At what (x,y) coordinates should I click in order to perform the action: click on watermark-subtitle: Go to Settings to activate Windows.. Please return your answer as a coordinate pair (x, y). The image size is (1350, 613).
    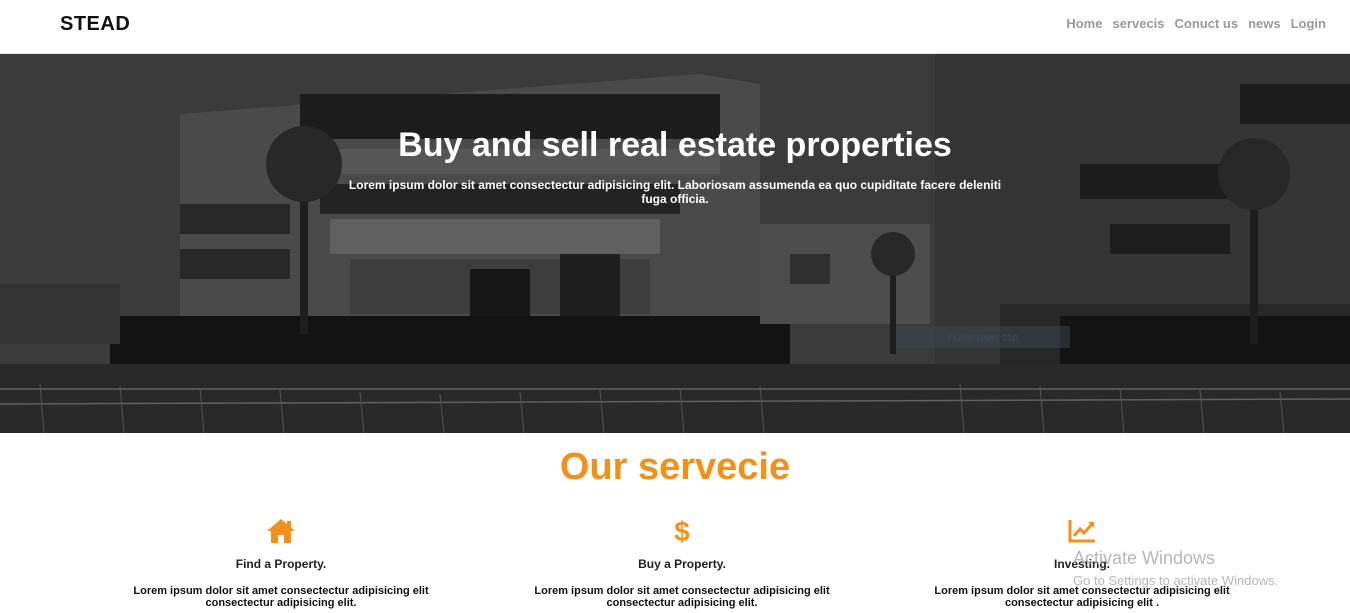
    Looking at the image, I should click on (1176, 580).